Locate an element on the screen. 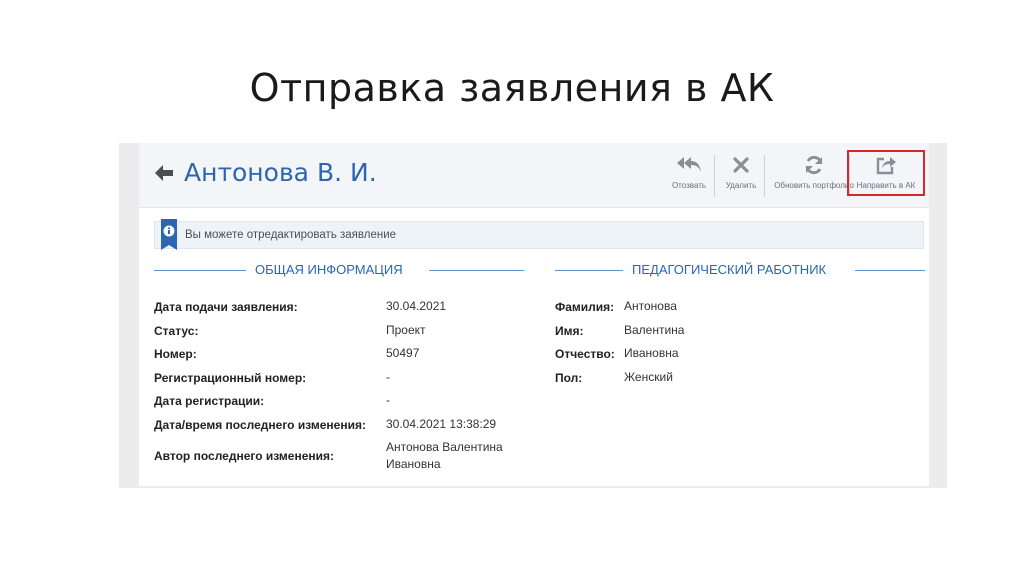  delete-button: Удалить is located at coordinates (741, 175).